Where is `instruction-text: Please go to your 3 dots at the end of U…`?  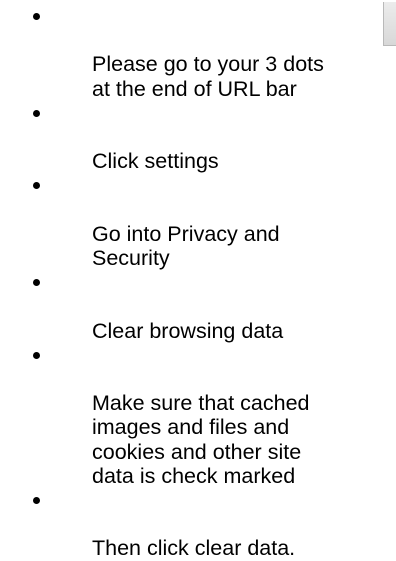
instruction-text: Please go to your 3 dots at the end of U… is located at coordinates (208, 76).